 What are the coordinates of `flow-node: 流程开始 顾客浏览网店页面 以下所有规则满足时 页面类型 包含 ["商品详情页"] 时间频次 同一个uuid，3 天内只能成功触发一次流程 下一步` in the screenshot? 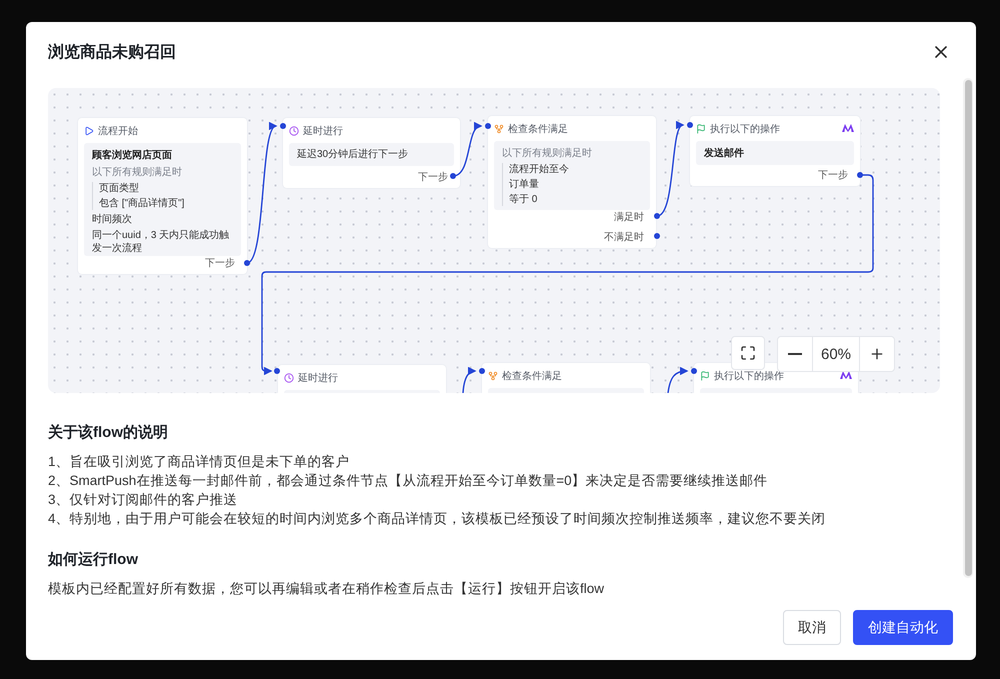 It's located at (162, 196).